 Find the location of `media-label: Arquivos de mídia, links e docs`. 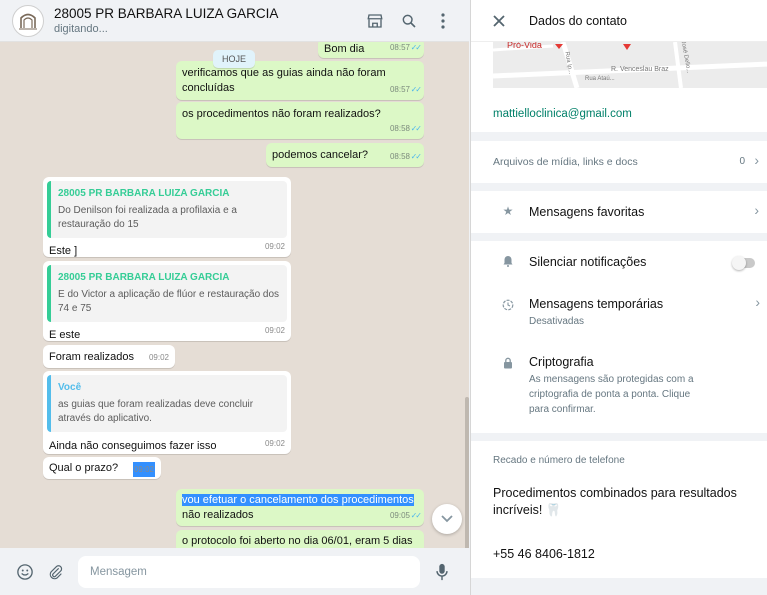

media-label: Arquivos de mídia, links e docs is located at coordinates (565, 162).